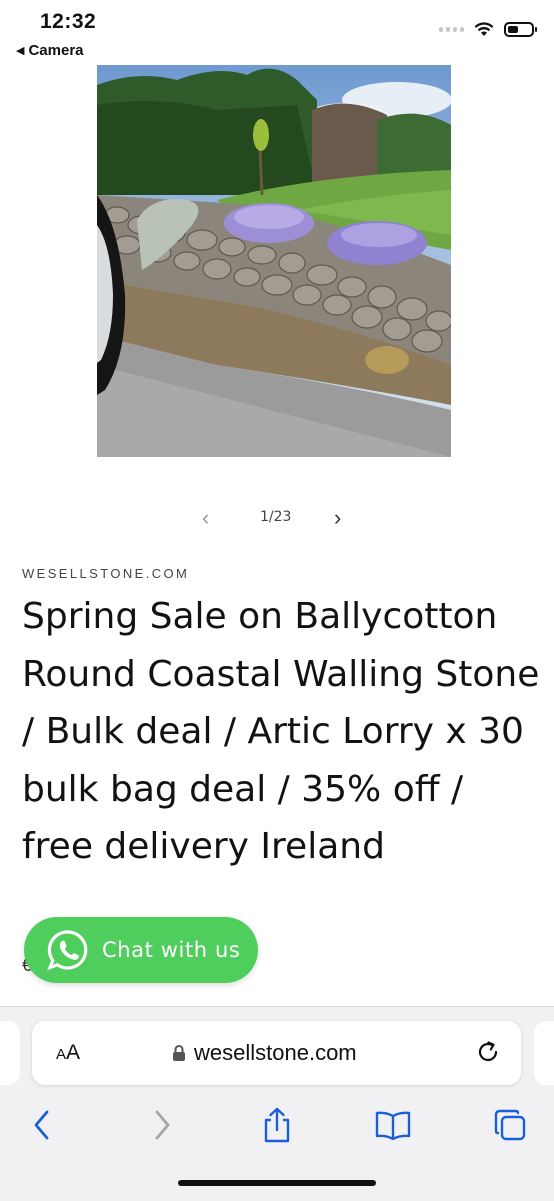 The width and height of the screenshot is (554, 1201). I want to click on chevron-right-icon: ›, so click(337, 518).